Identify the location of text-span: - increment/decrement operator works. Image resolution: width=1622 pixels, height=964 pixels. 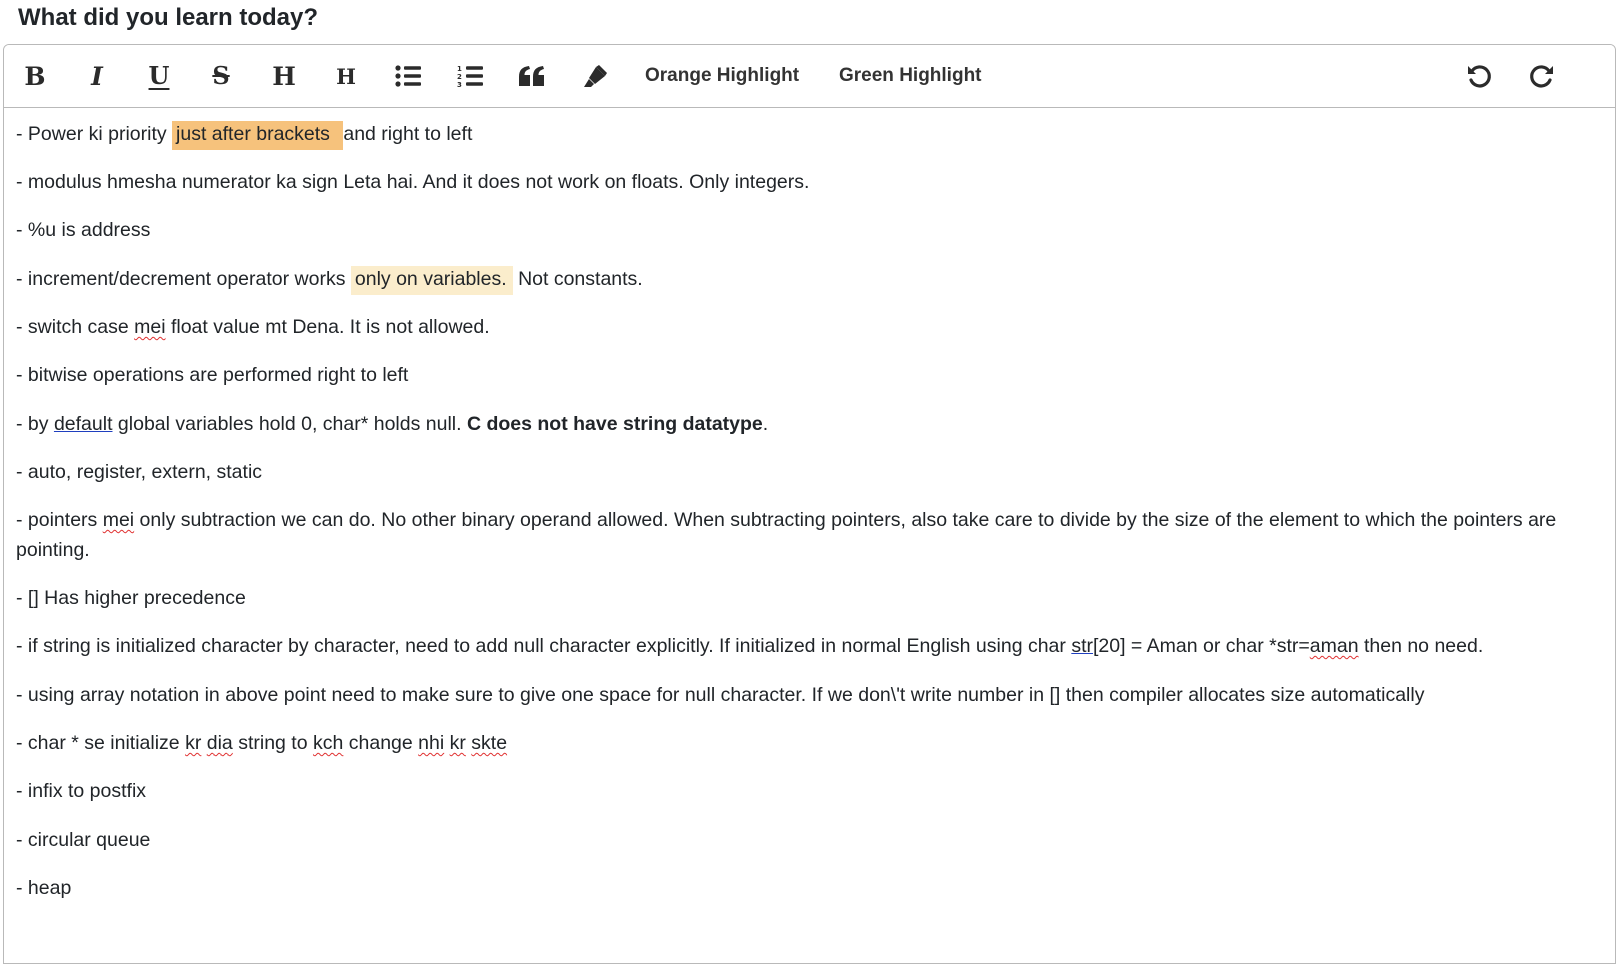
(183, 279).